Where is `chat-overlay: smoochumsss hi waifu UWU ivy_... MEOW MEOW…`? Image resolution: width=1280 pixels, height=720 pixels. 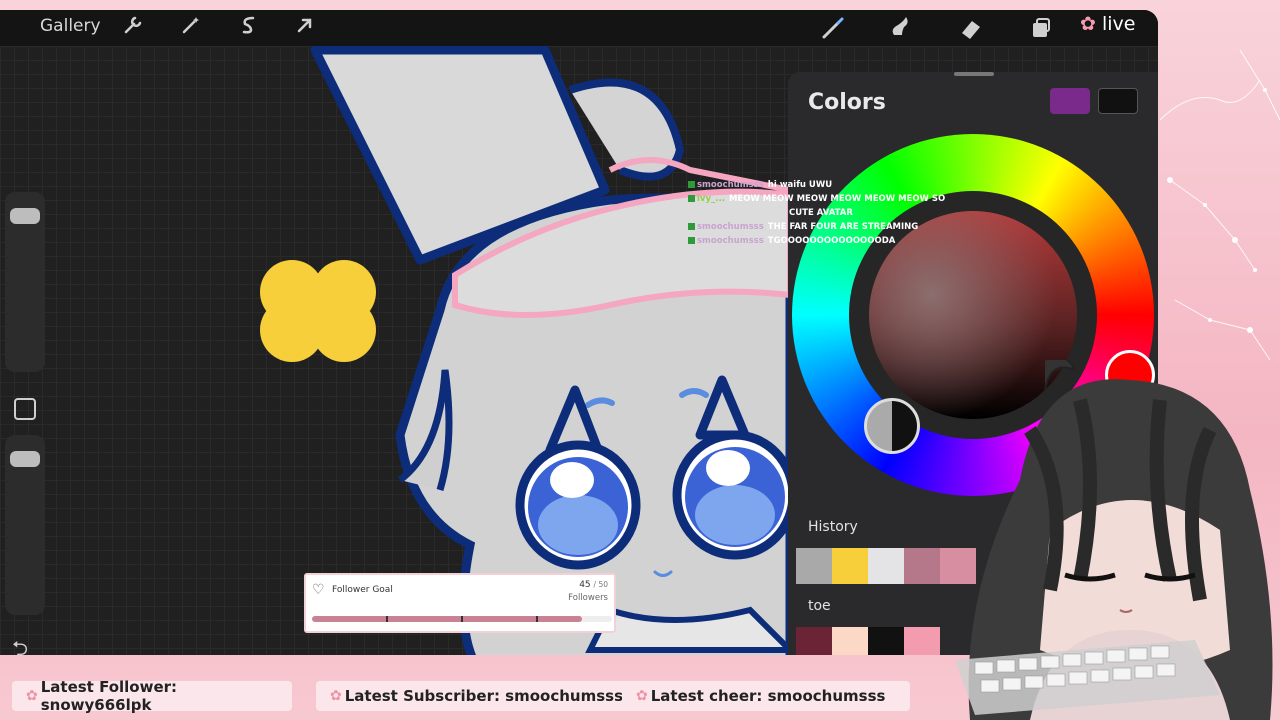 chat-overlay: smoochumsss hi waifu UWU ivy_... MEOW MEOW… is located at coordinates (818, 215).